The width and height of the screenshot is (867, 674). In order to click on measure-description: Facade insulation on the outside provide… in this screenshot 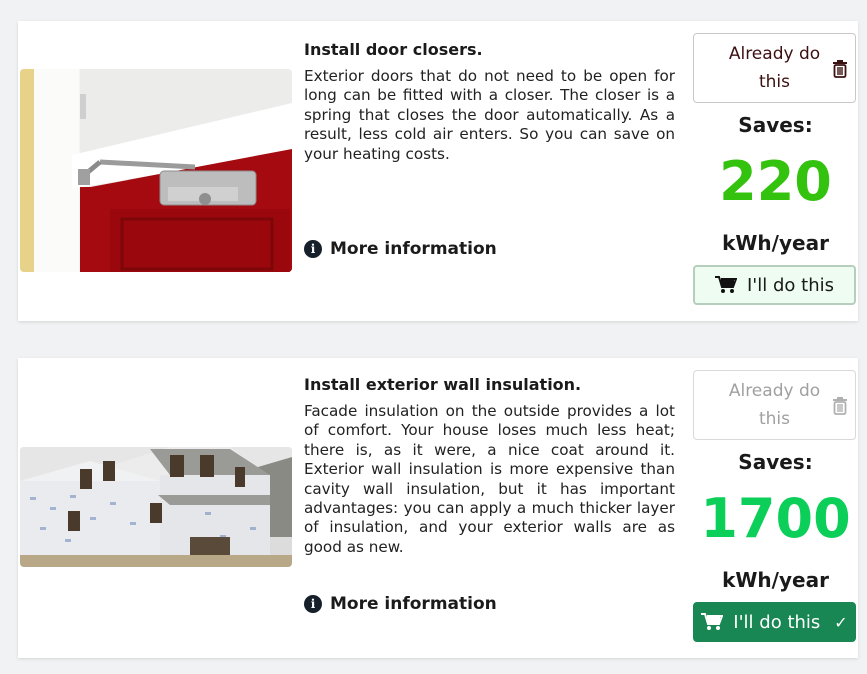, I will do `click(489, 479)`.